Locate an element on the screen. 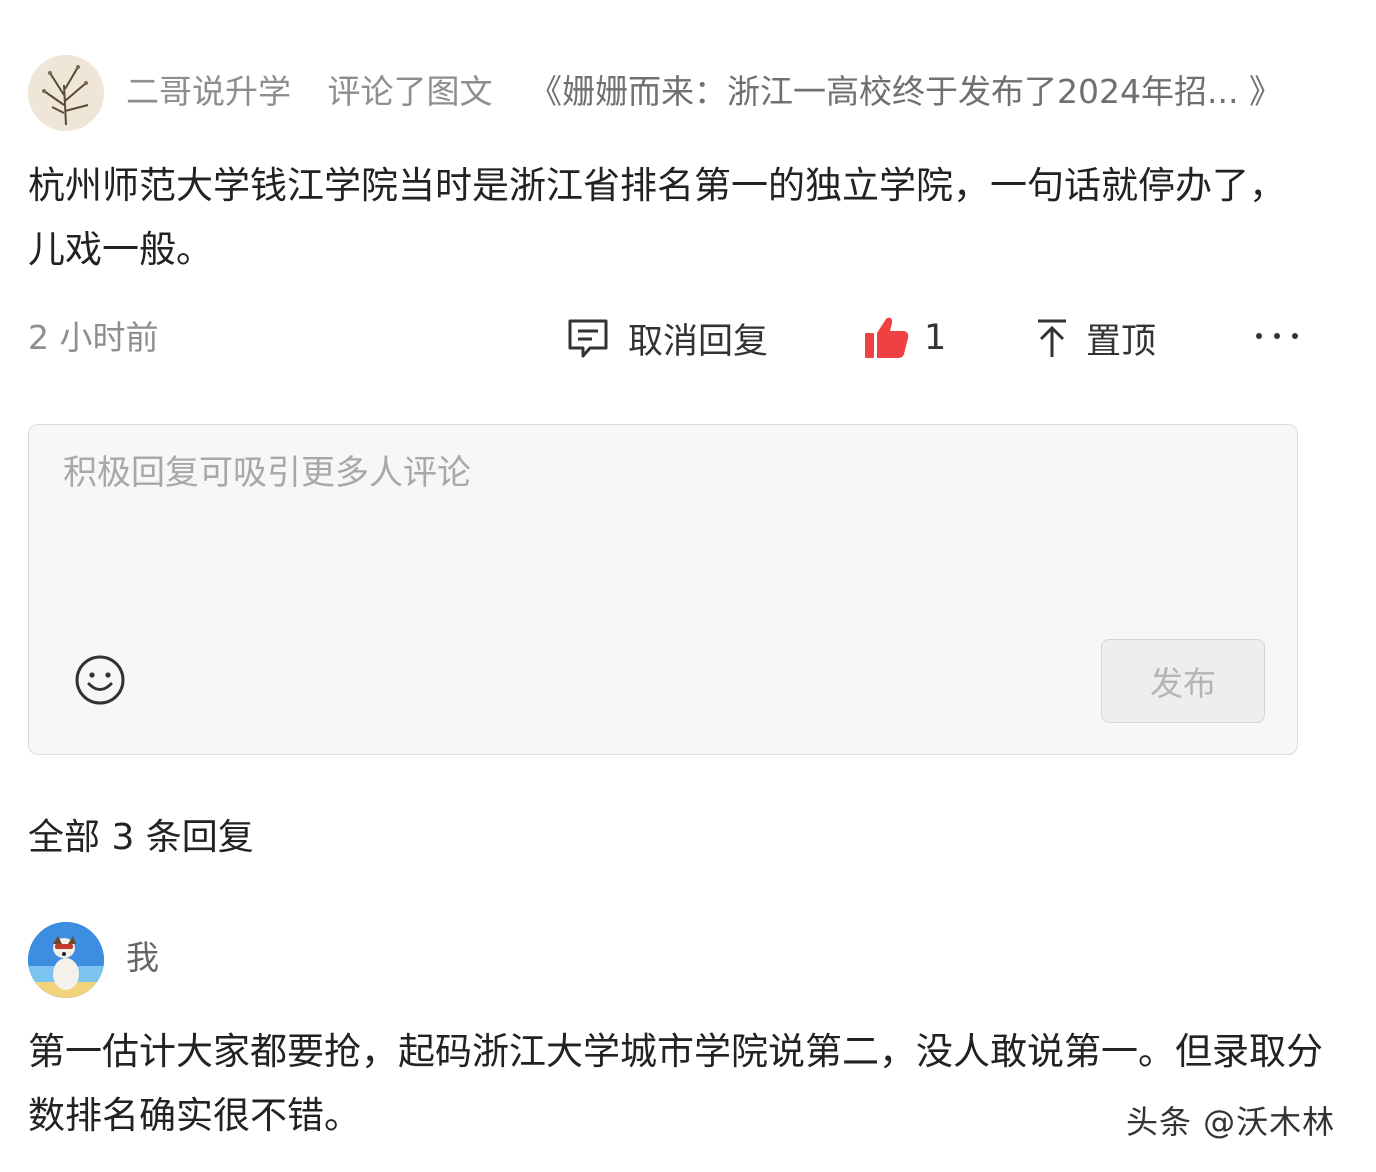 The width and height of the screenshot is (1376, 1172). reply-author-name: 我 is located at coordinates (142, 958).